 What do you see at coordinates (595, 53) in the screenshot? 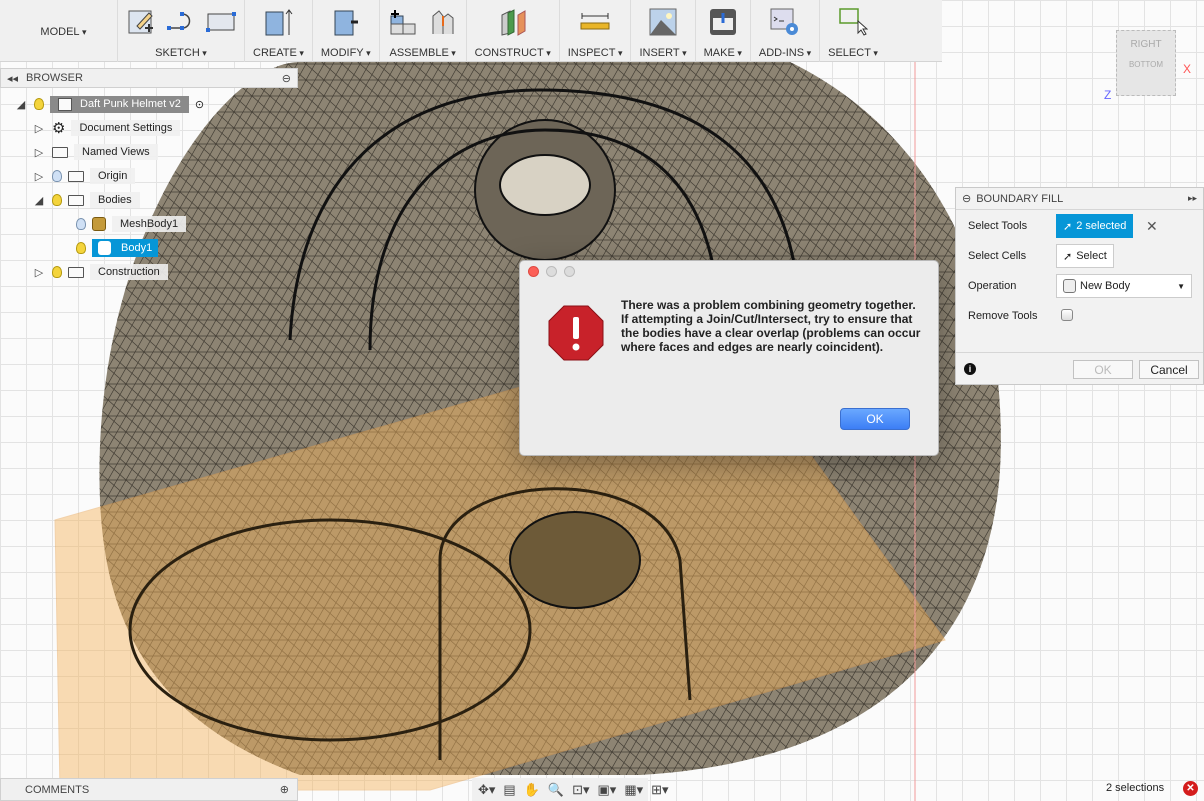
I see `inspect-menu: INSPECT` at bounding box center [595, 53].